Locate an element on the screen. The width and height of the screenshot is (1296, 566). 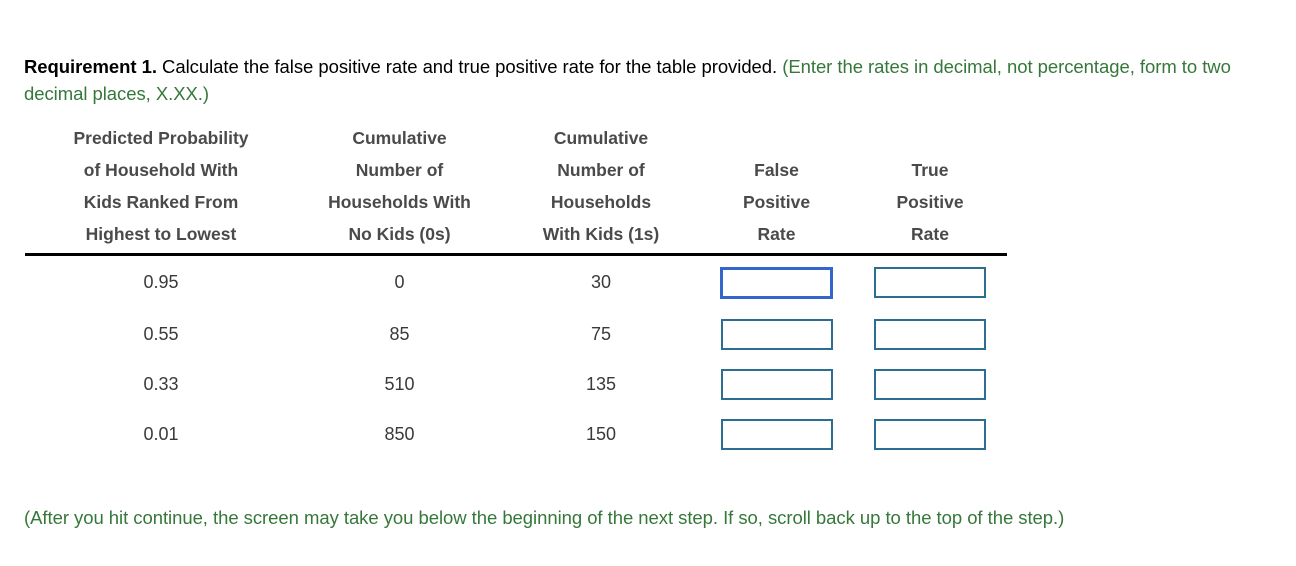
cell-cumulative-with-kids: 150 is located at coordinates (601, 434).